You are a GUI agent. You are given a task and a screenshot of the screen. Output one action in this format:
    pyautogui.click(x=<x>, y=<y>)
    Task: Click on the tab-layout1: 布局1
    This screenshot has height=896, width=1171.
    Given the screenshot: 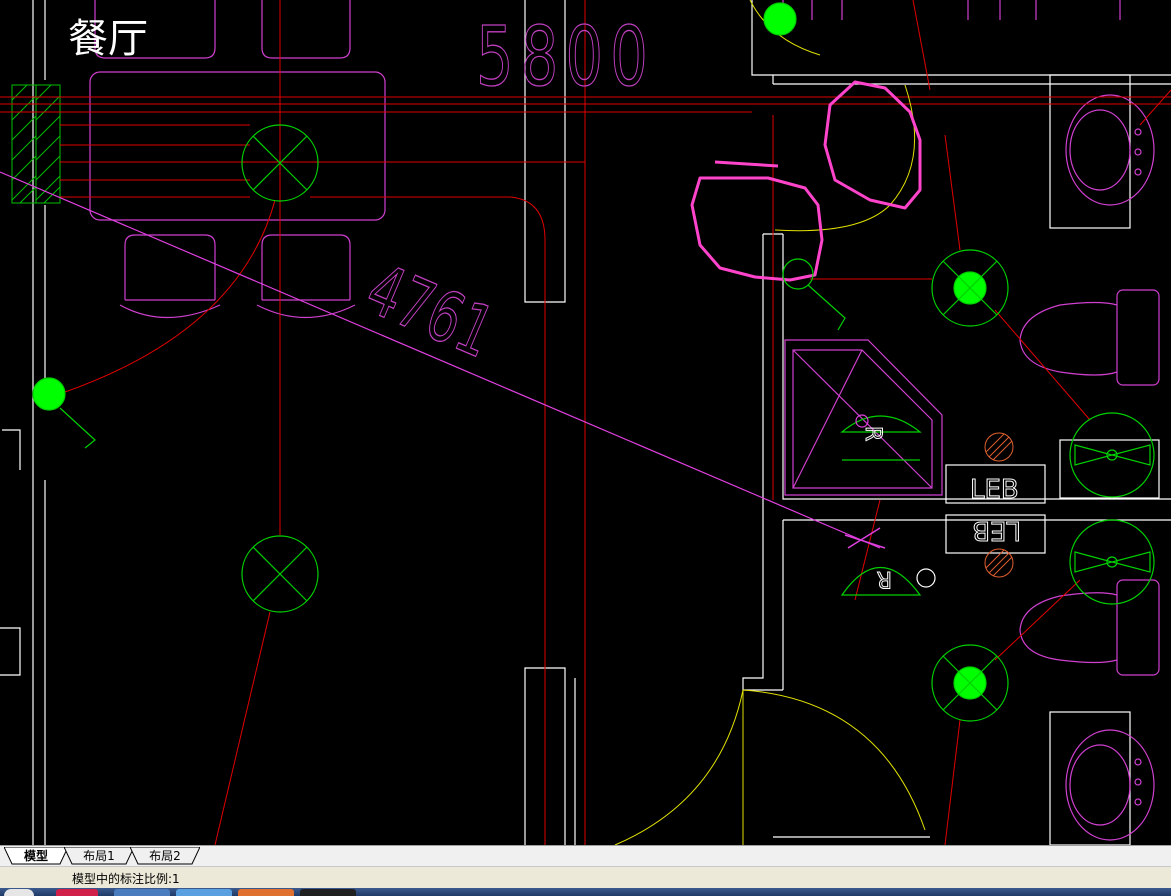 What is the action you would take?
    pyautogui.click(x=99, y=856)
    